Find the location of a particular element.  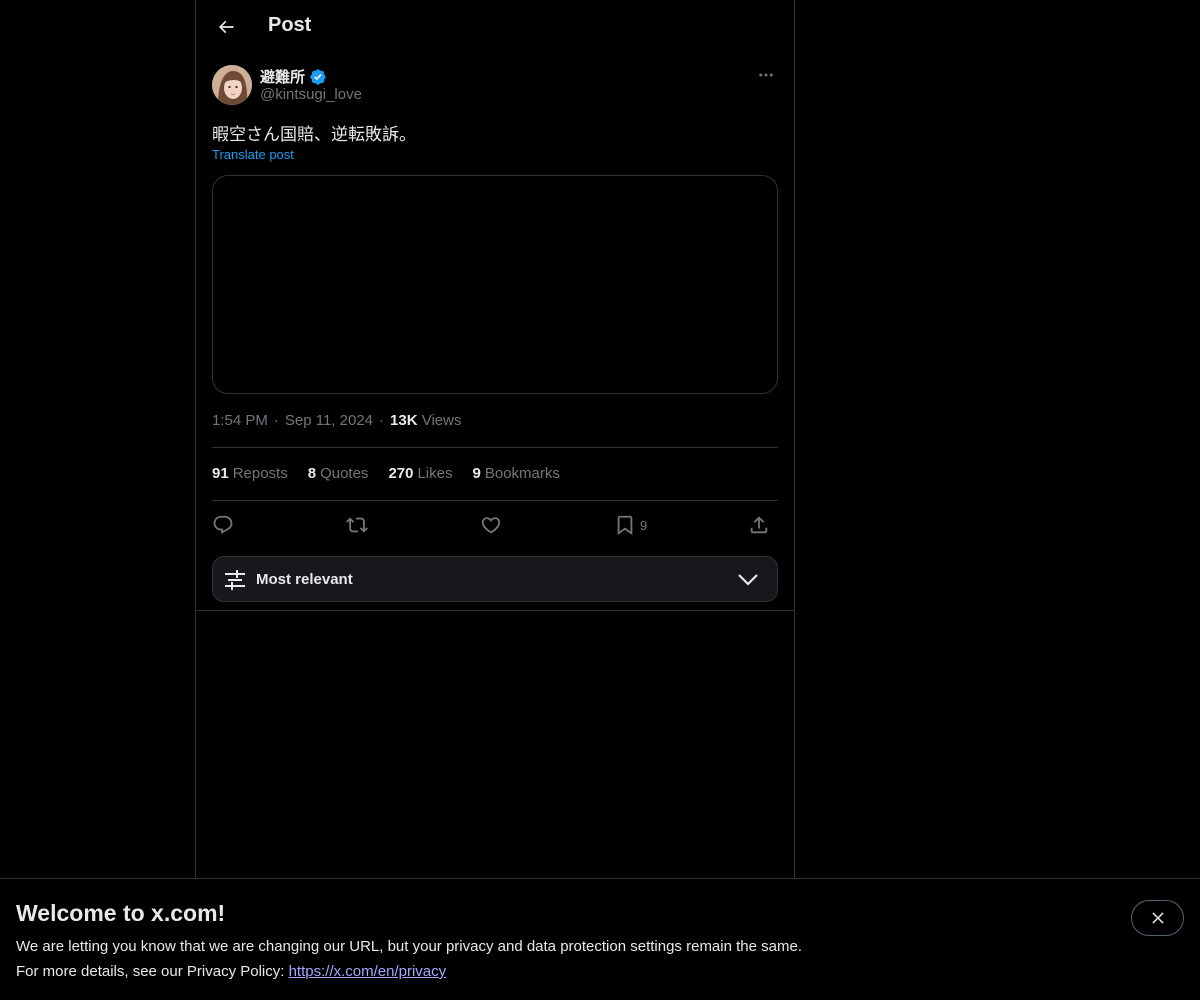

views-label: Views is located at coordinates (441, 420).